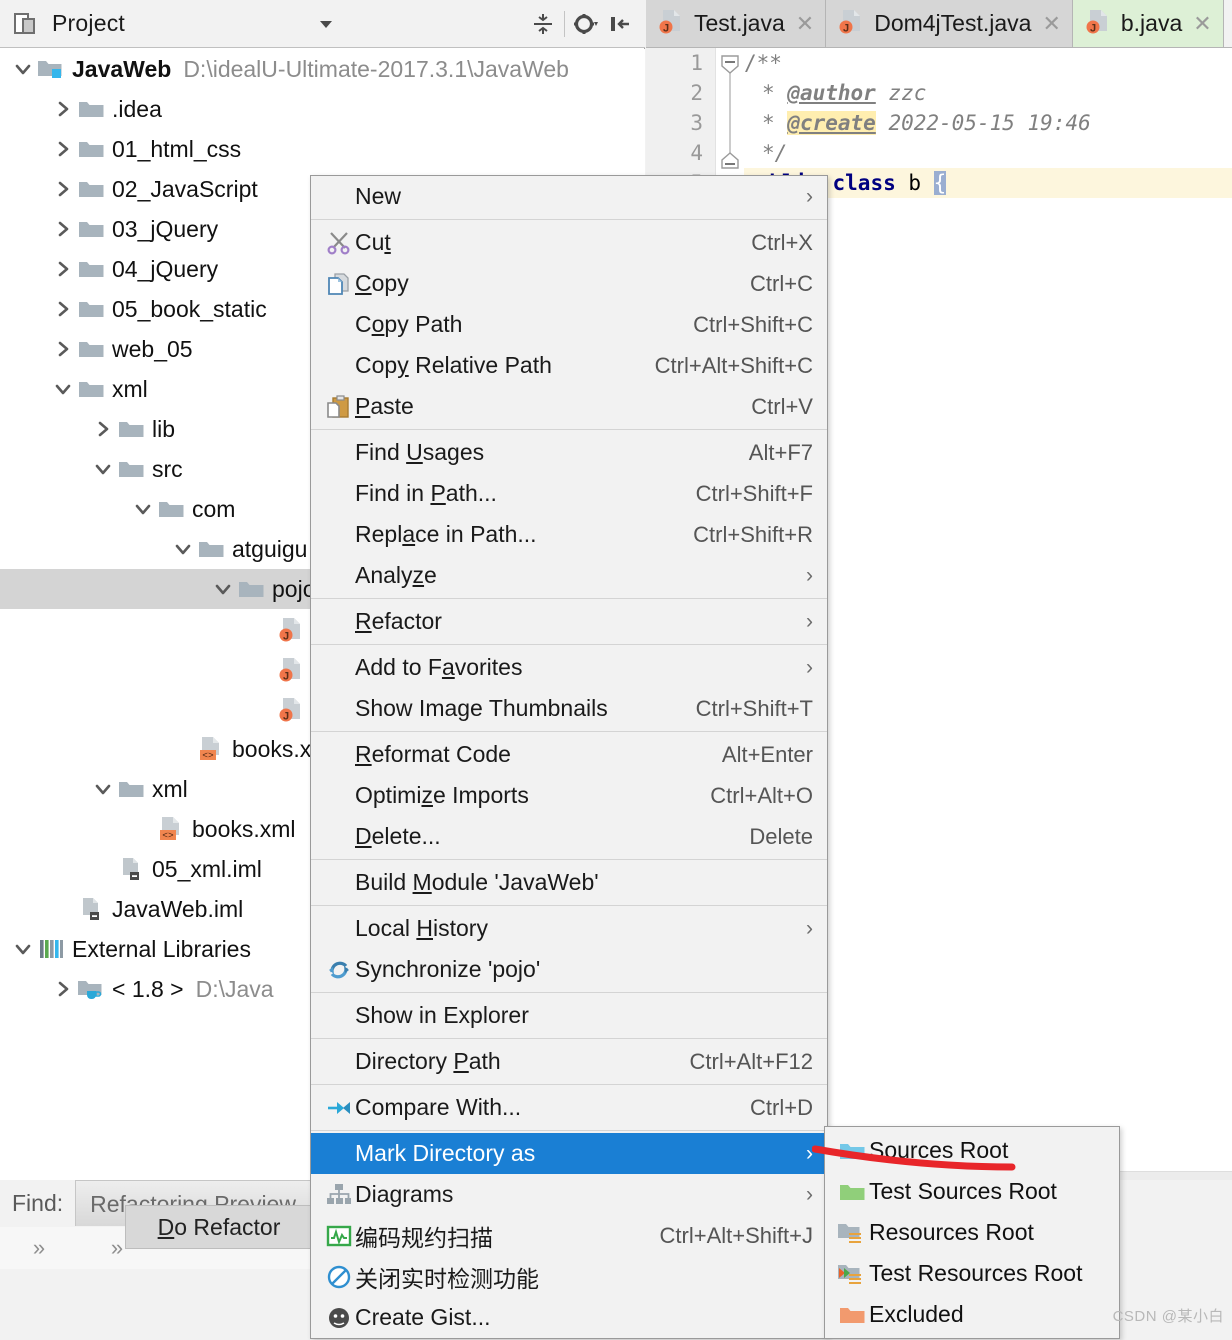  Describe the element at coordinates (972, 1273) in the screenshot. I see `submenu-item-test-resources-root: Test Resources Root` at that location.